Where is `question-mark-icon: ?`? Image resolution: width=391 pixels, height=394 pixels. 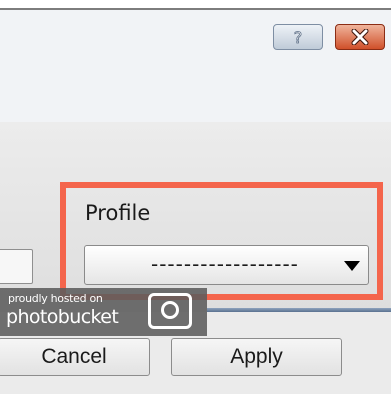 question-mark-icon: ? is located at coordinates (298, 37).